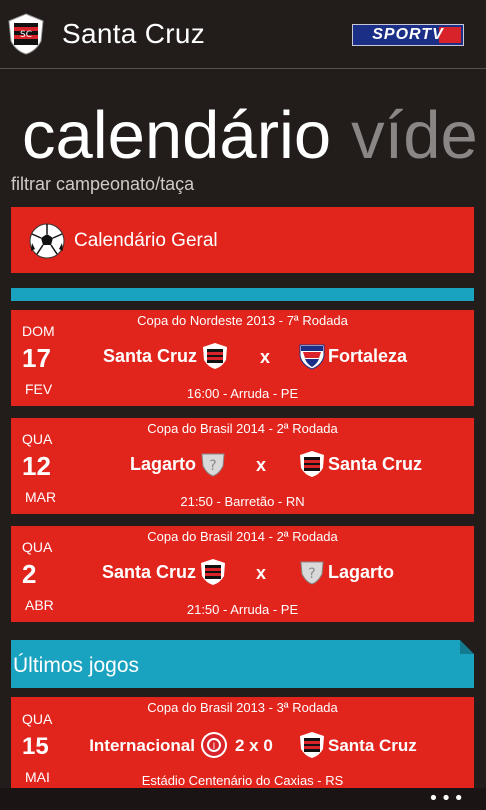  I want to click on day: 17, so click(36, 358).